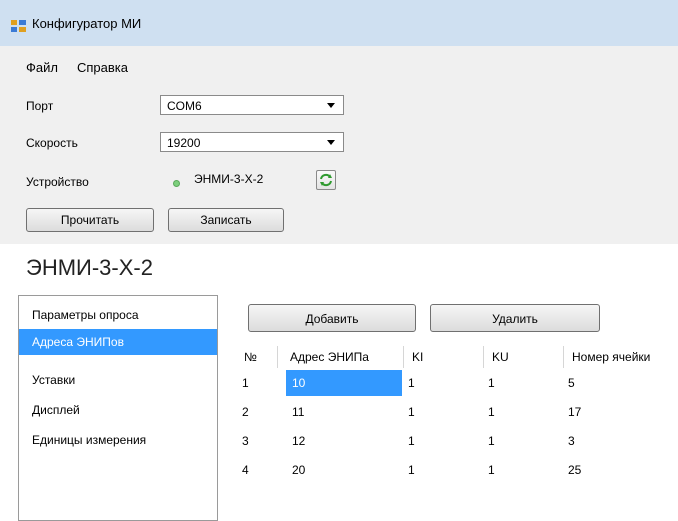 The width and height of the screenshot is (678, 521). Describe the element at coordinates (621, 357) in the screenshot. I see `column-header-cell-number: Номер ячейки` at that location.